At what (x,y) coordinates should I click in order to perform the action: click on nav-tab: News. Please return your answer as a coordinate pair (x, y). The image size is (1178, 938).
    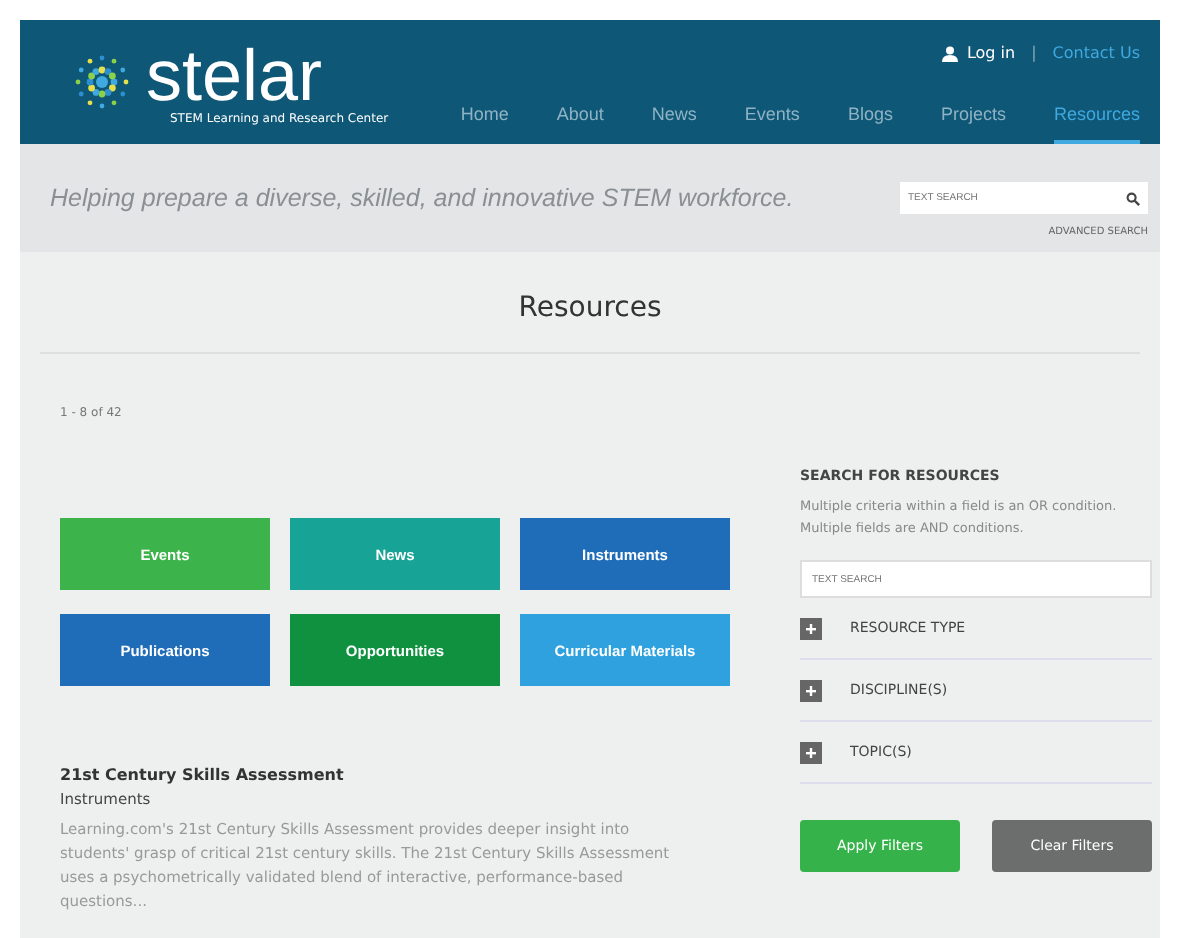
    Looking at the image, I should click on (674, 124).